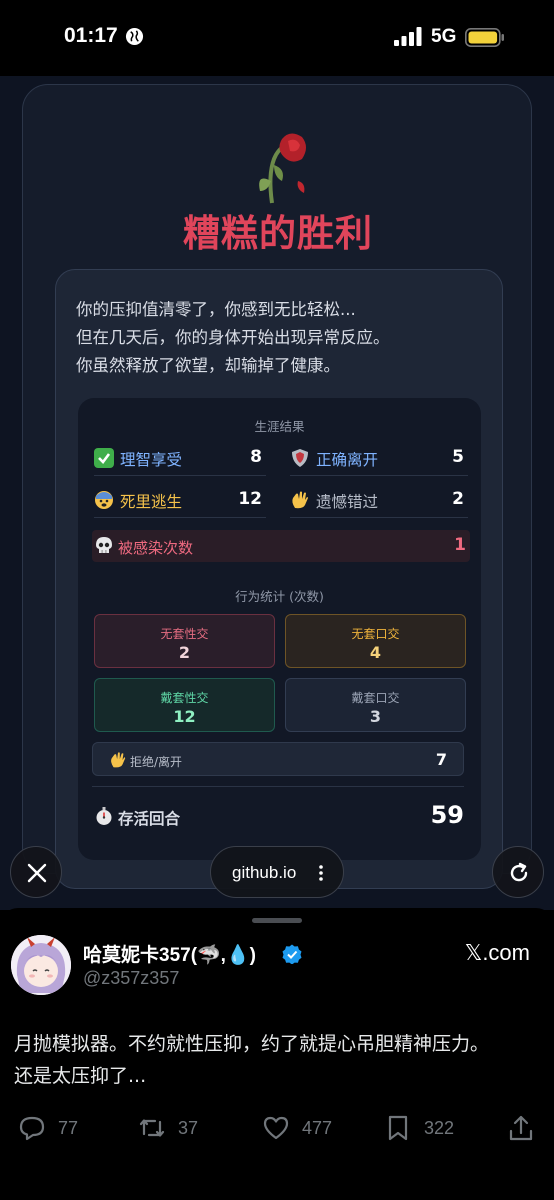 The image size is (554, 1200). I want to click on reload-button, so click(518, 872).